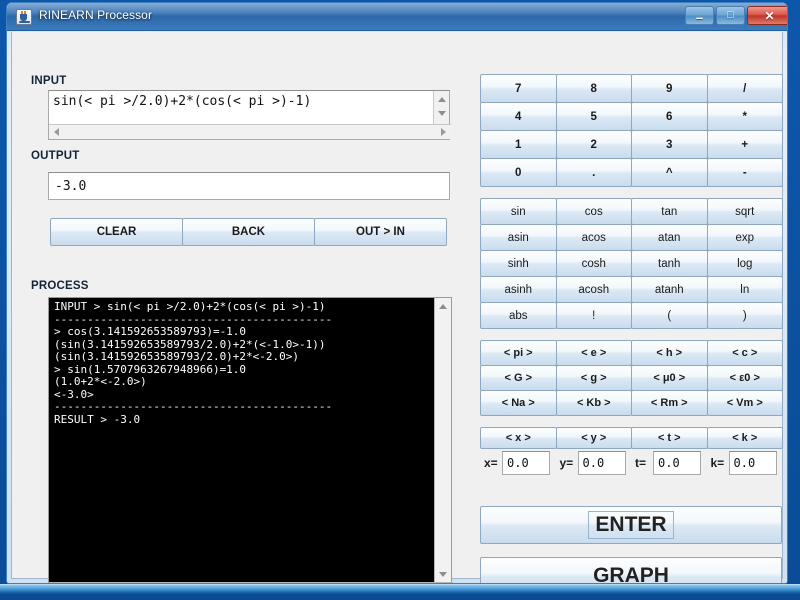 This screenshot has width=800, height=600. Describe the element at coordinates (441, 108) in the screenshot. I see `input-vertical-scrollbar` at that location.